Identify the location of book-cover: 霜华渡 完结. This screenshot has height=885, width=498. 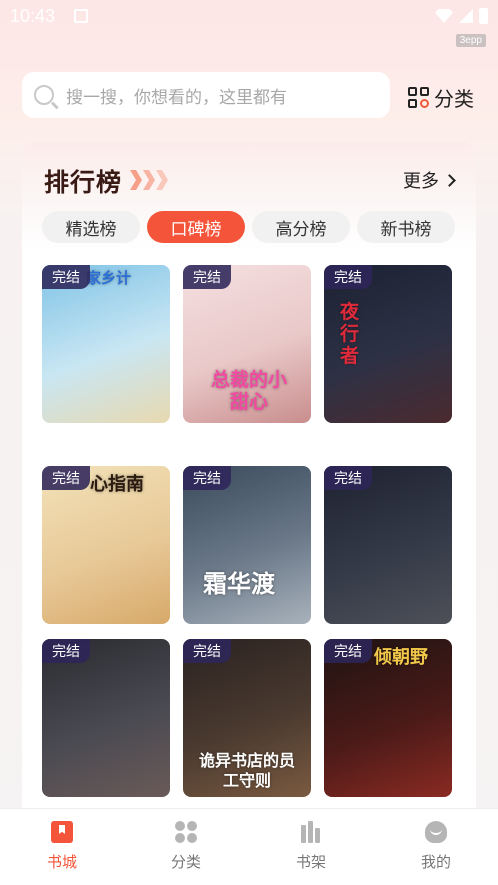
(247, 545).